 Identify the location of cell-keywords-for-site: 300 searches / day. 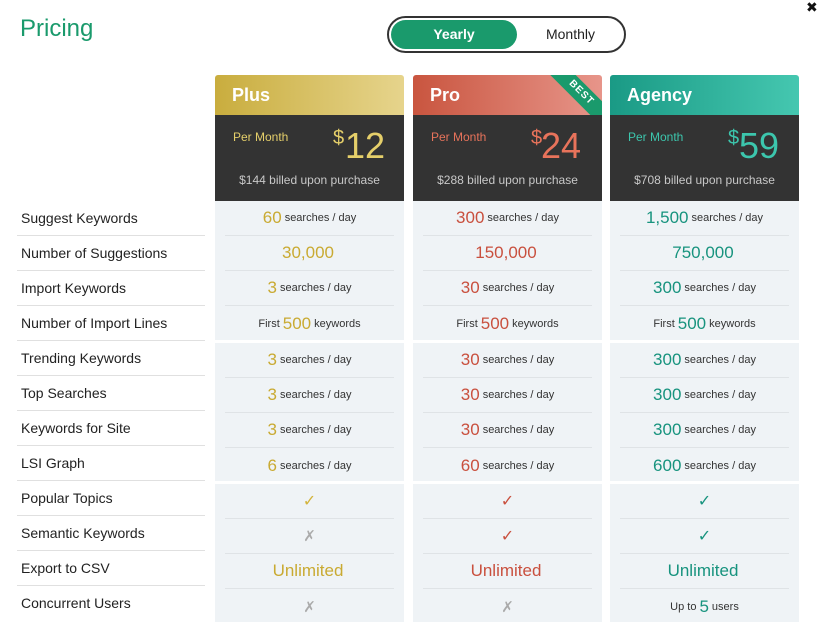
(704, 430).